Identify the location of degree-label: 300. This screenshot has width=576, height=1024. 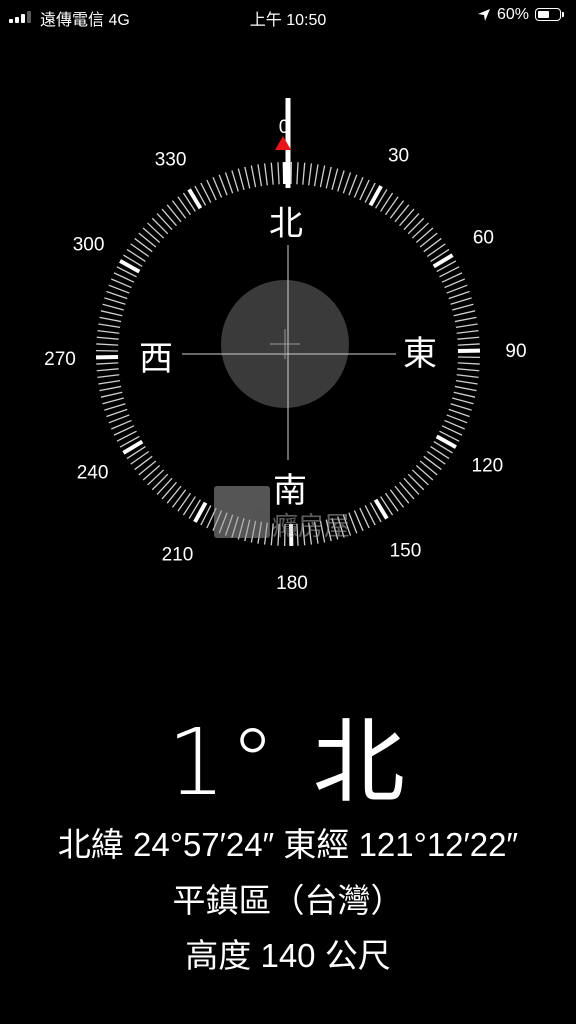
(89, 244).